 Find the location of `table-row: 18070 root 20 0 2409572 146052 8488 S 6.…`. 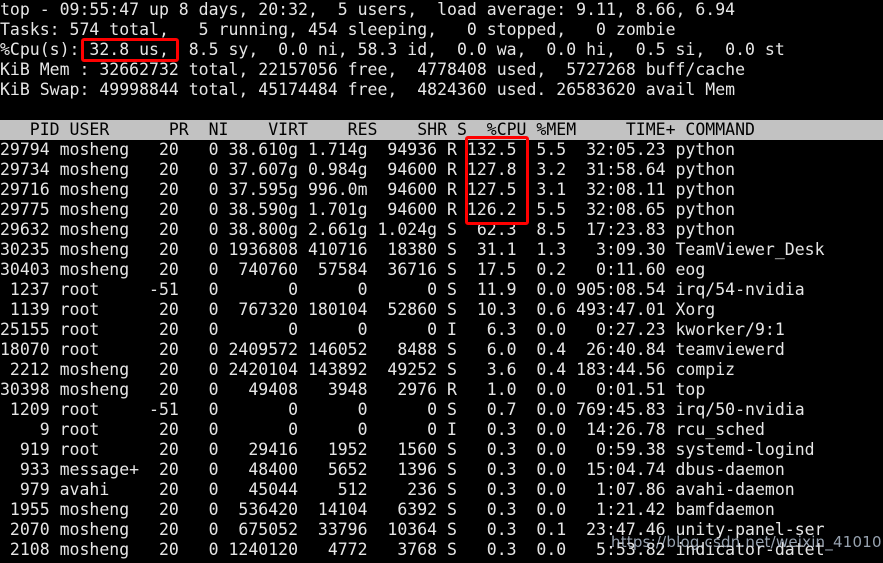

table-row: 18070 root 20 0 2409572 146052 8488 S 6.… is located at coordinates (392, 349).